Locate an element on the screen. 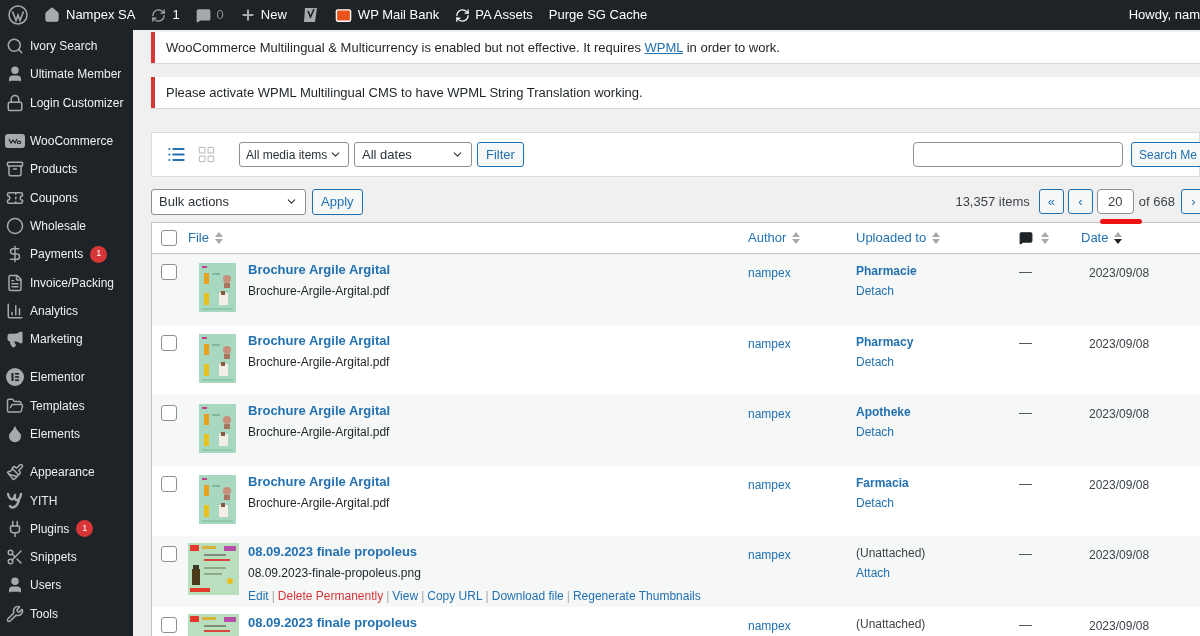  yoast-icon is located at coordinates (310, 15).